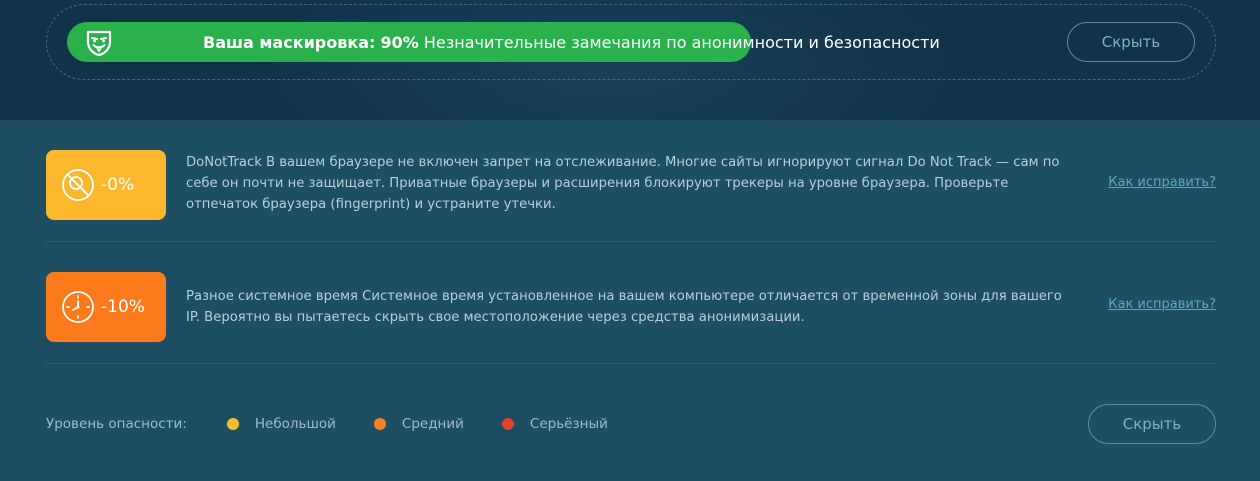 The image size is (1260, 481). I want to click on severity-badge: -0%, so click(106, 185).